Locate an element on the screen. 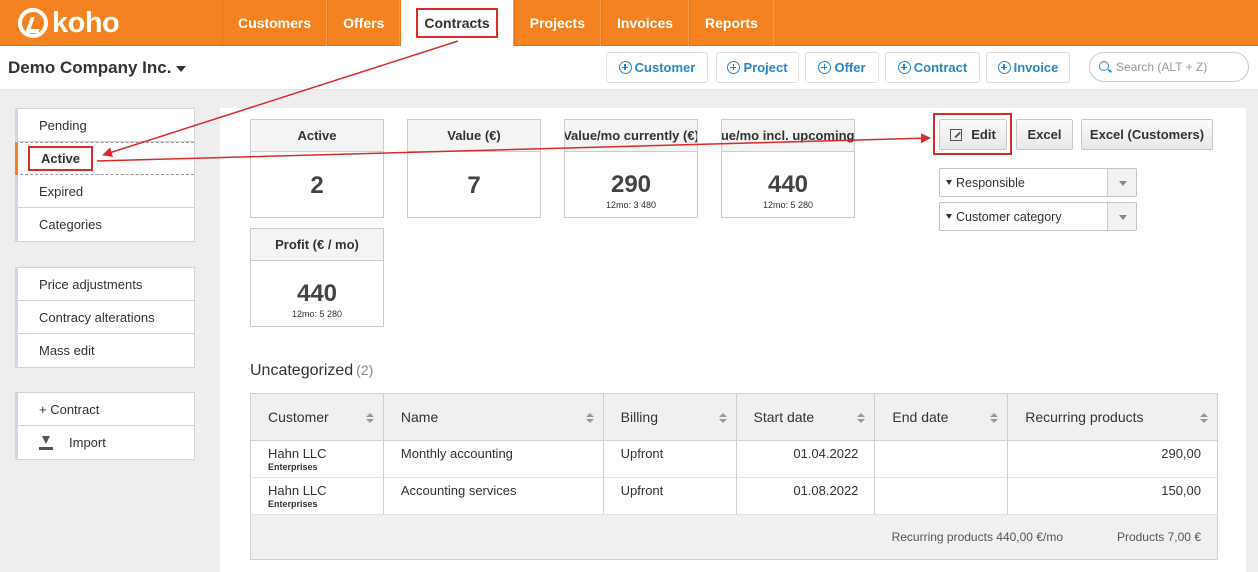  stat-subvalue: 12mo: 3 480 is located at coordinates (631, 205).